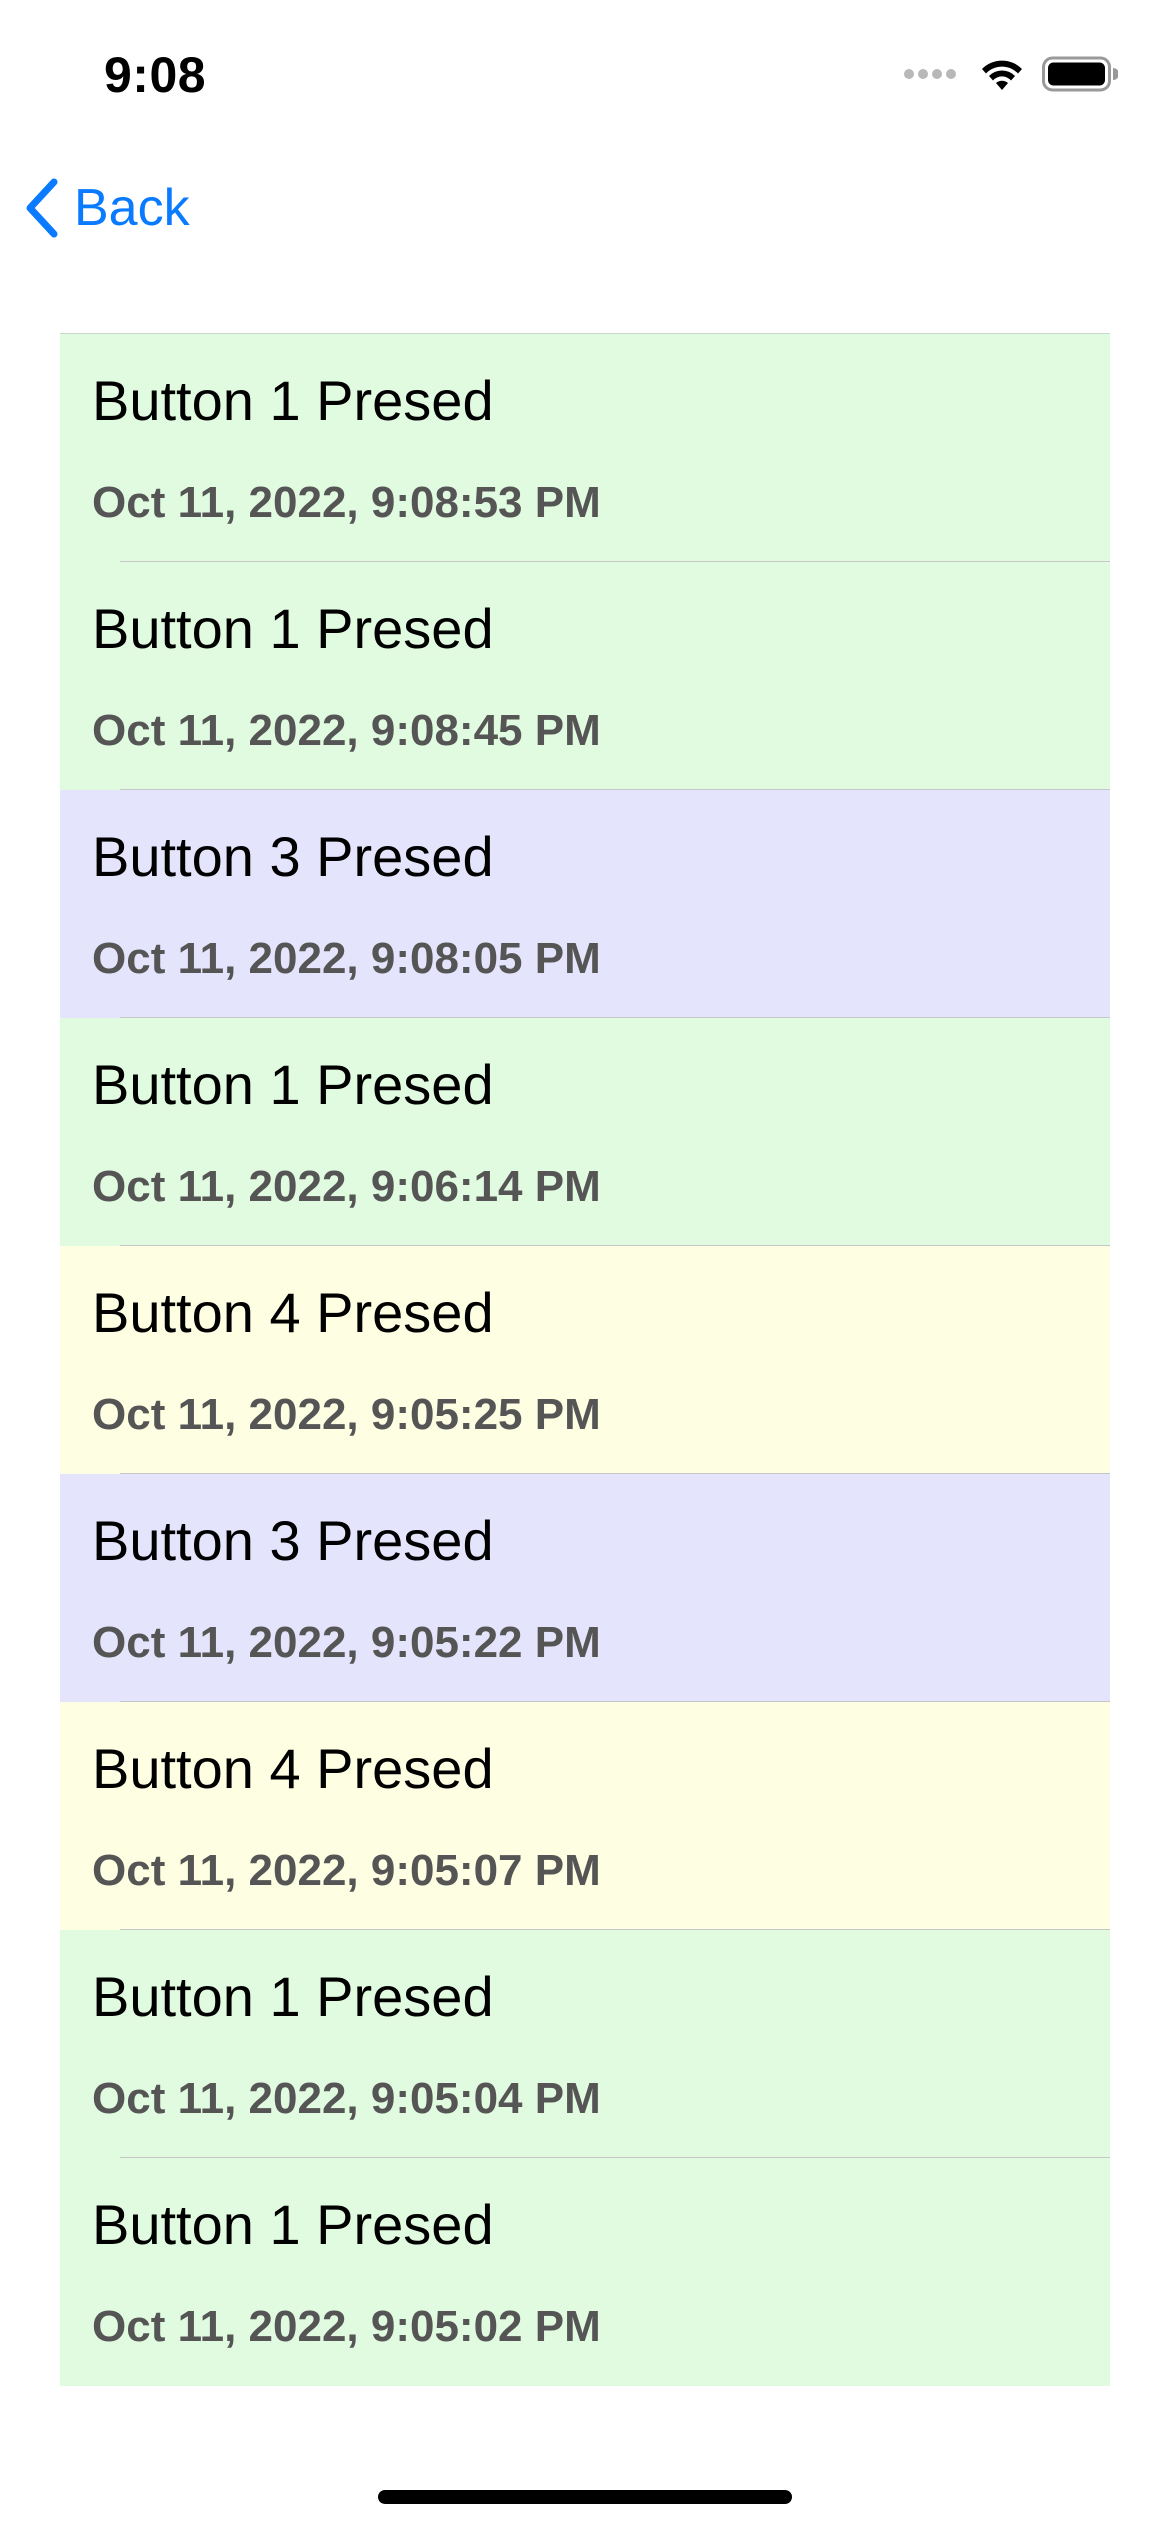  What do you see at coordinates (585, 2044) in the screenshot?
I see `list-item: Button 1 Presed Oct 11, 2022, 9:05:04 PM` at bounding box center [585, 2044].